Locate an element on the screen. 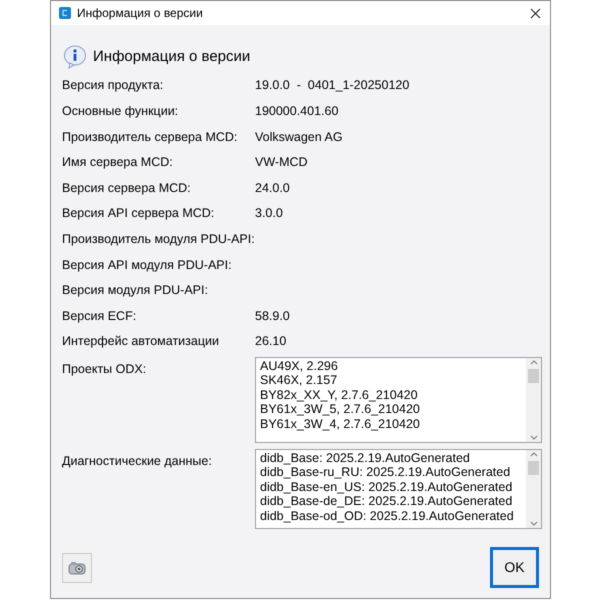  field-label: Диагностические данные: is located at coordinates (137, 461).